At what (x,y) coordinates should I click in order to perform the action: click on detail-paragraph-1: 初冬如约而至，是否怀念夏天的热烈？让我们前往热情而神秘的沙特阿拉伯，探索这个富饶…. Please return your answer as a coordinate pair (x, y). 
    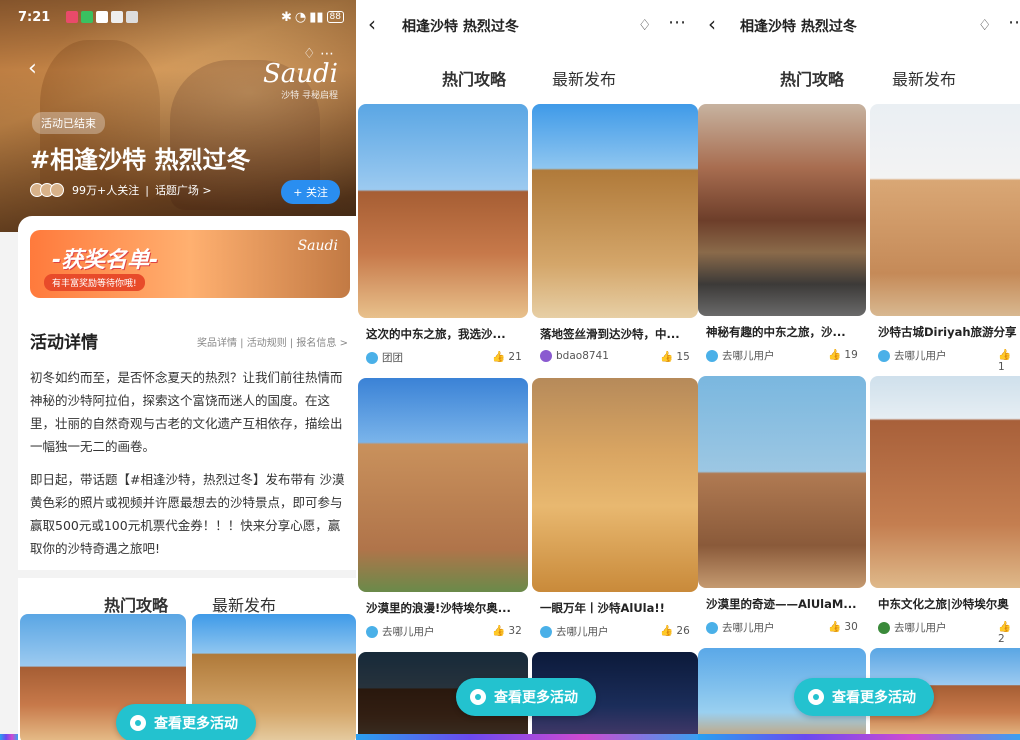
    Looking at the image, I should click on (186, 412).